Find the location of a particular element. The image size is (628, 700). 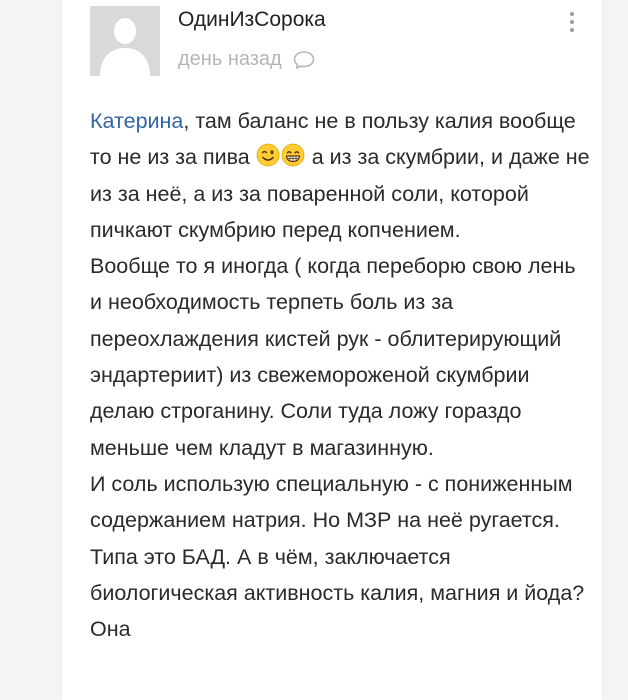

default-avatar-icon is located at coordinates (125, 41).